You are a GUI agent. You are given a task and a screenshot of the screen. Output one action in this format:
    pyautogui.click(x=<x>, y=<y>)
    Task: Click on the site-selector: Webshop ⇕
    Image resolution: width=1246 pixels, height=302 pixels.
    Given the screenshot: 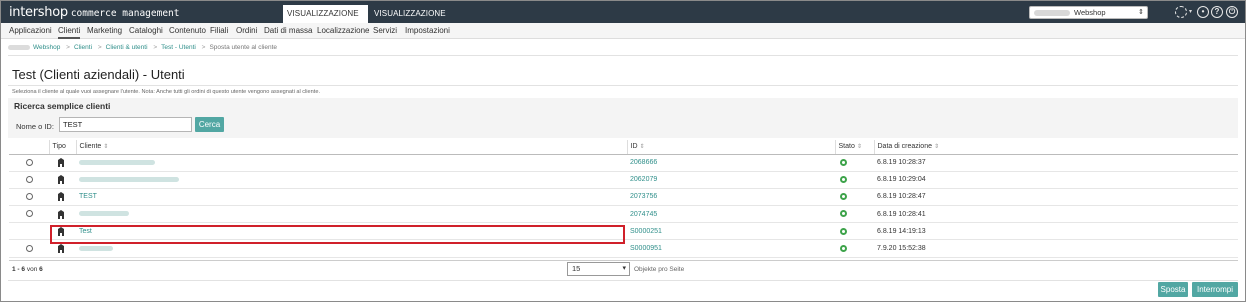 What is the action you would take?
    pyautogui.click(x=1088, y=12)
    